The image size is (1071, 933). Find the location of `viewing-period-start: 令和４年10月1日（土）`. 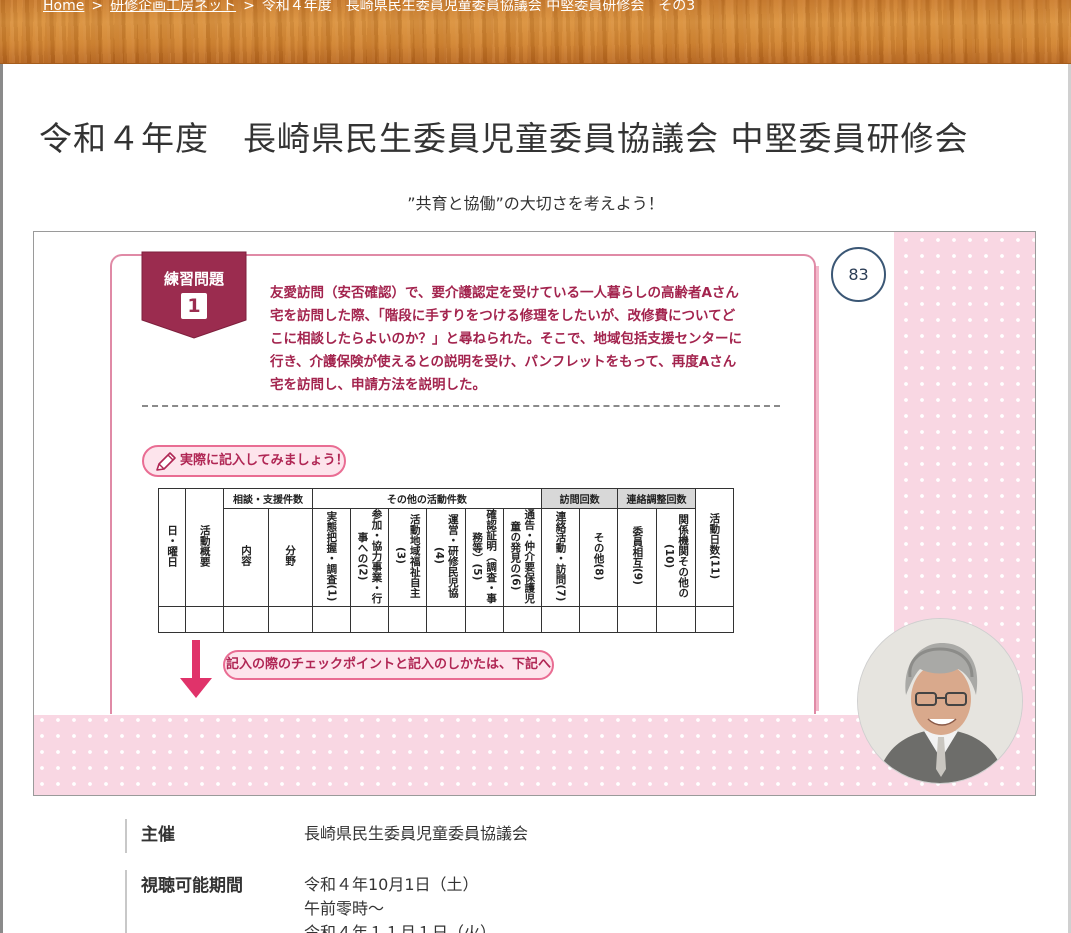

viewing-period-start: 令和４年10月1日（土） is located at coordinates (391, 884).